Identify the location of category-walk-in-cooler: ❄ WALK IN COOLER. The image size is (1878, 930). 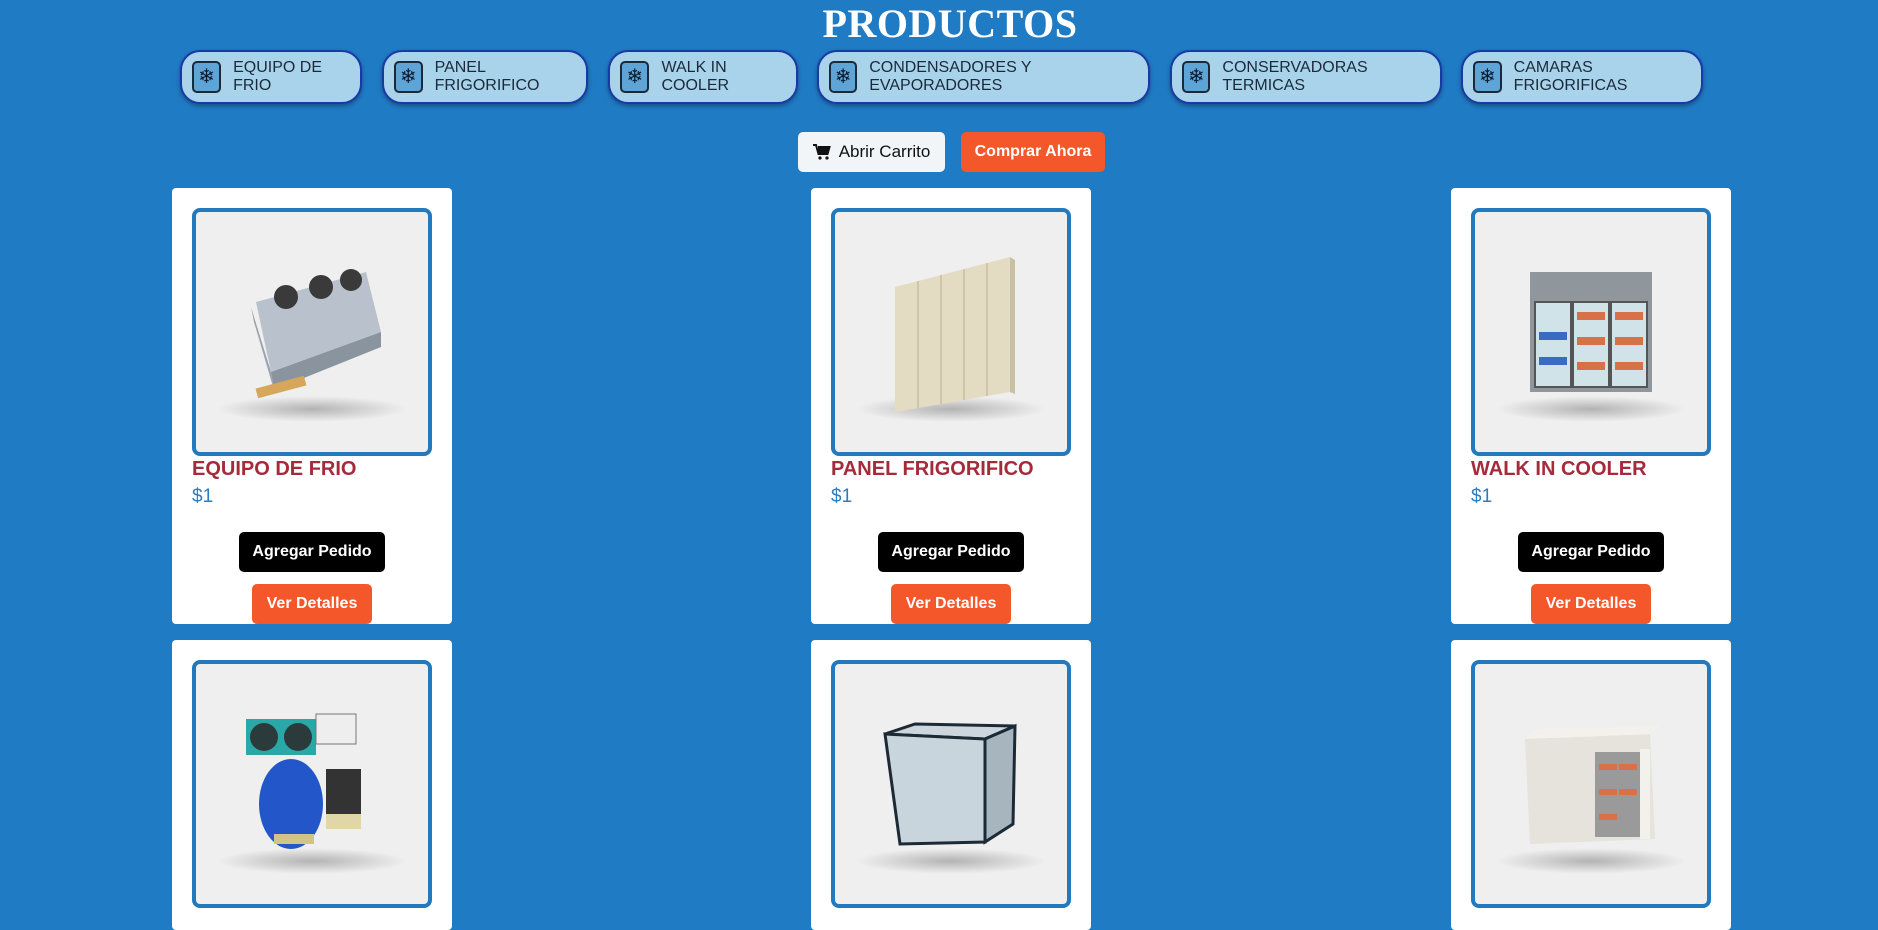
(703, 77).